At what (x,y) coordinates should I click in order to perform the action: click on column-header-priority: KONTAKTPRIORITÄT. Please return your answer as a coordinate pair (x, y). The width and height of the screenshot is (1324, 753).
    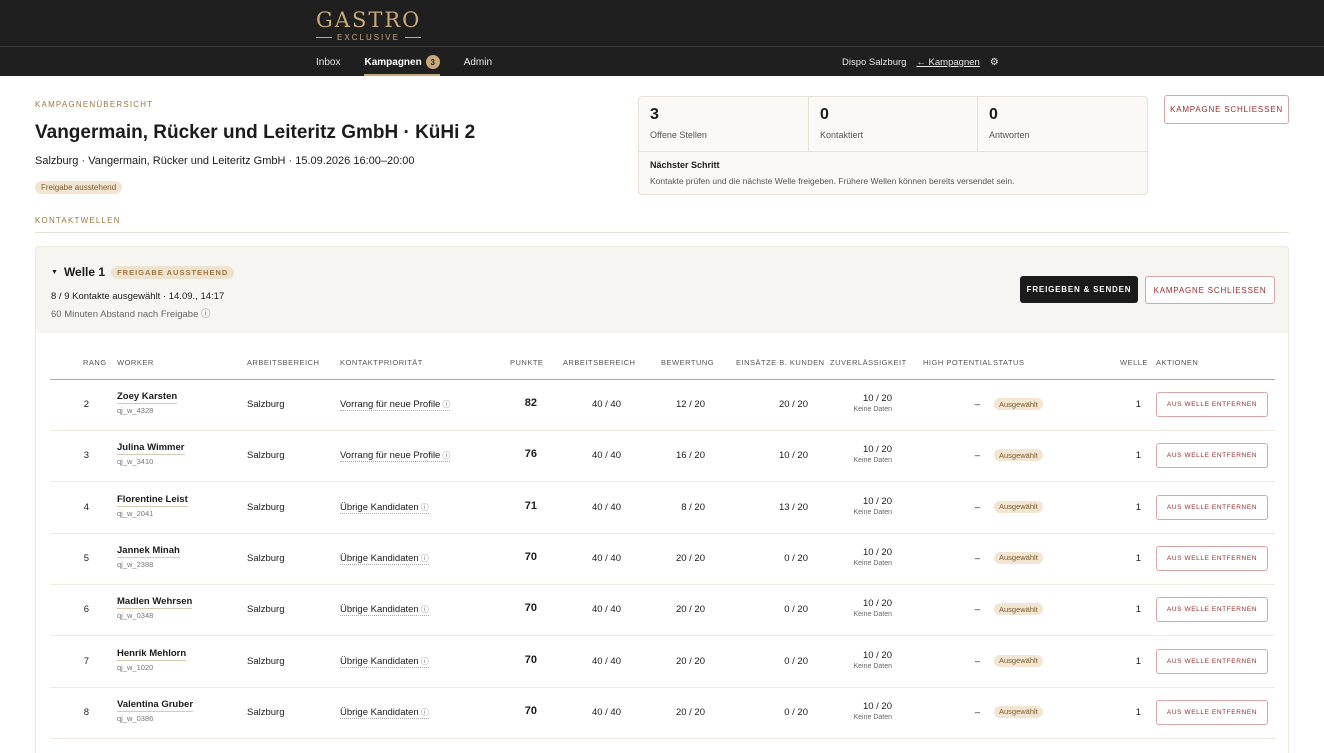
    Looking at the image, I should click on (381, 362).